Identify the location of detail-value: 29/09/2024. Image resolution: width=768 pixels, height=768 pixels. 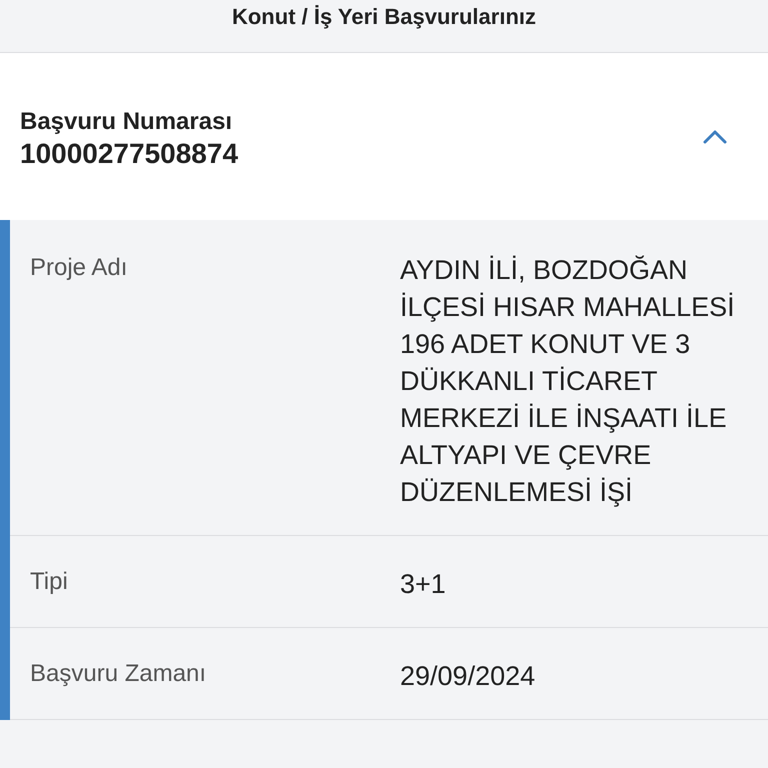
(468, 676).